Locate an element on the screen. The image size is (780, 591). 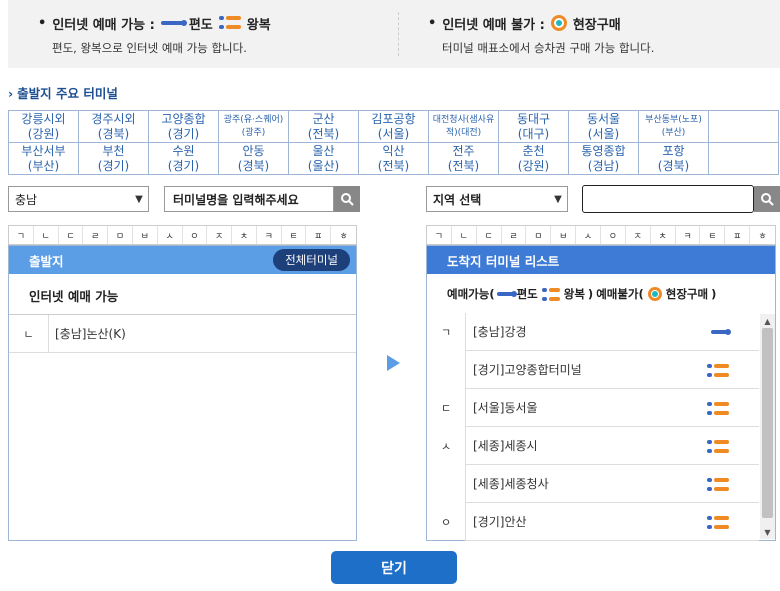
arrival-scrollbar: ▲ ▼ is located at coordinates (767, 426).